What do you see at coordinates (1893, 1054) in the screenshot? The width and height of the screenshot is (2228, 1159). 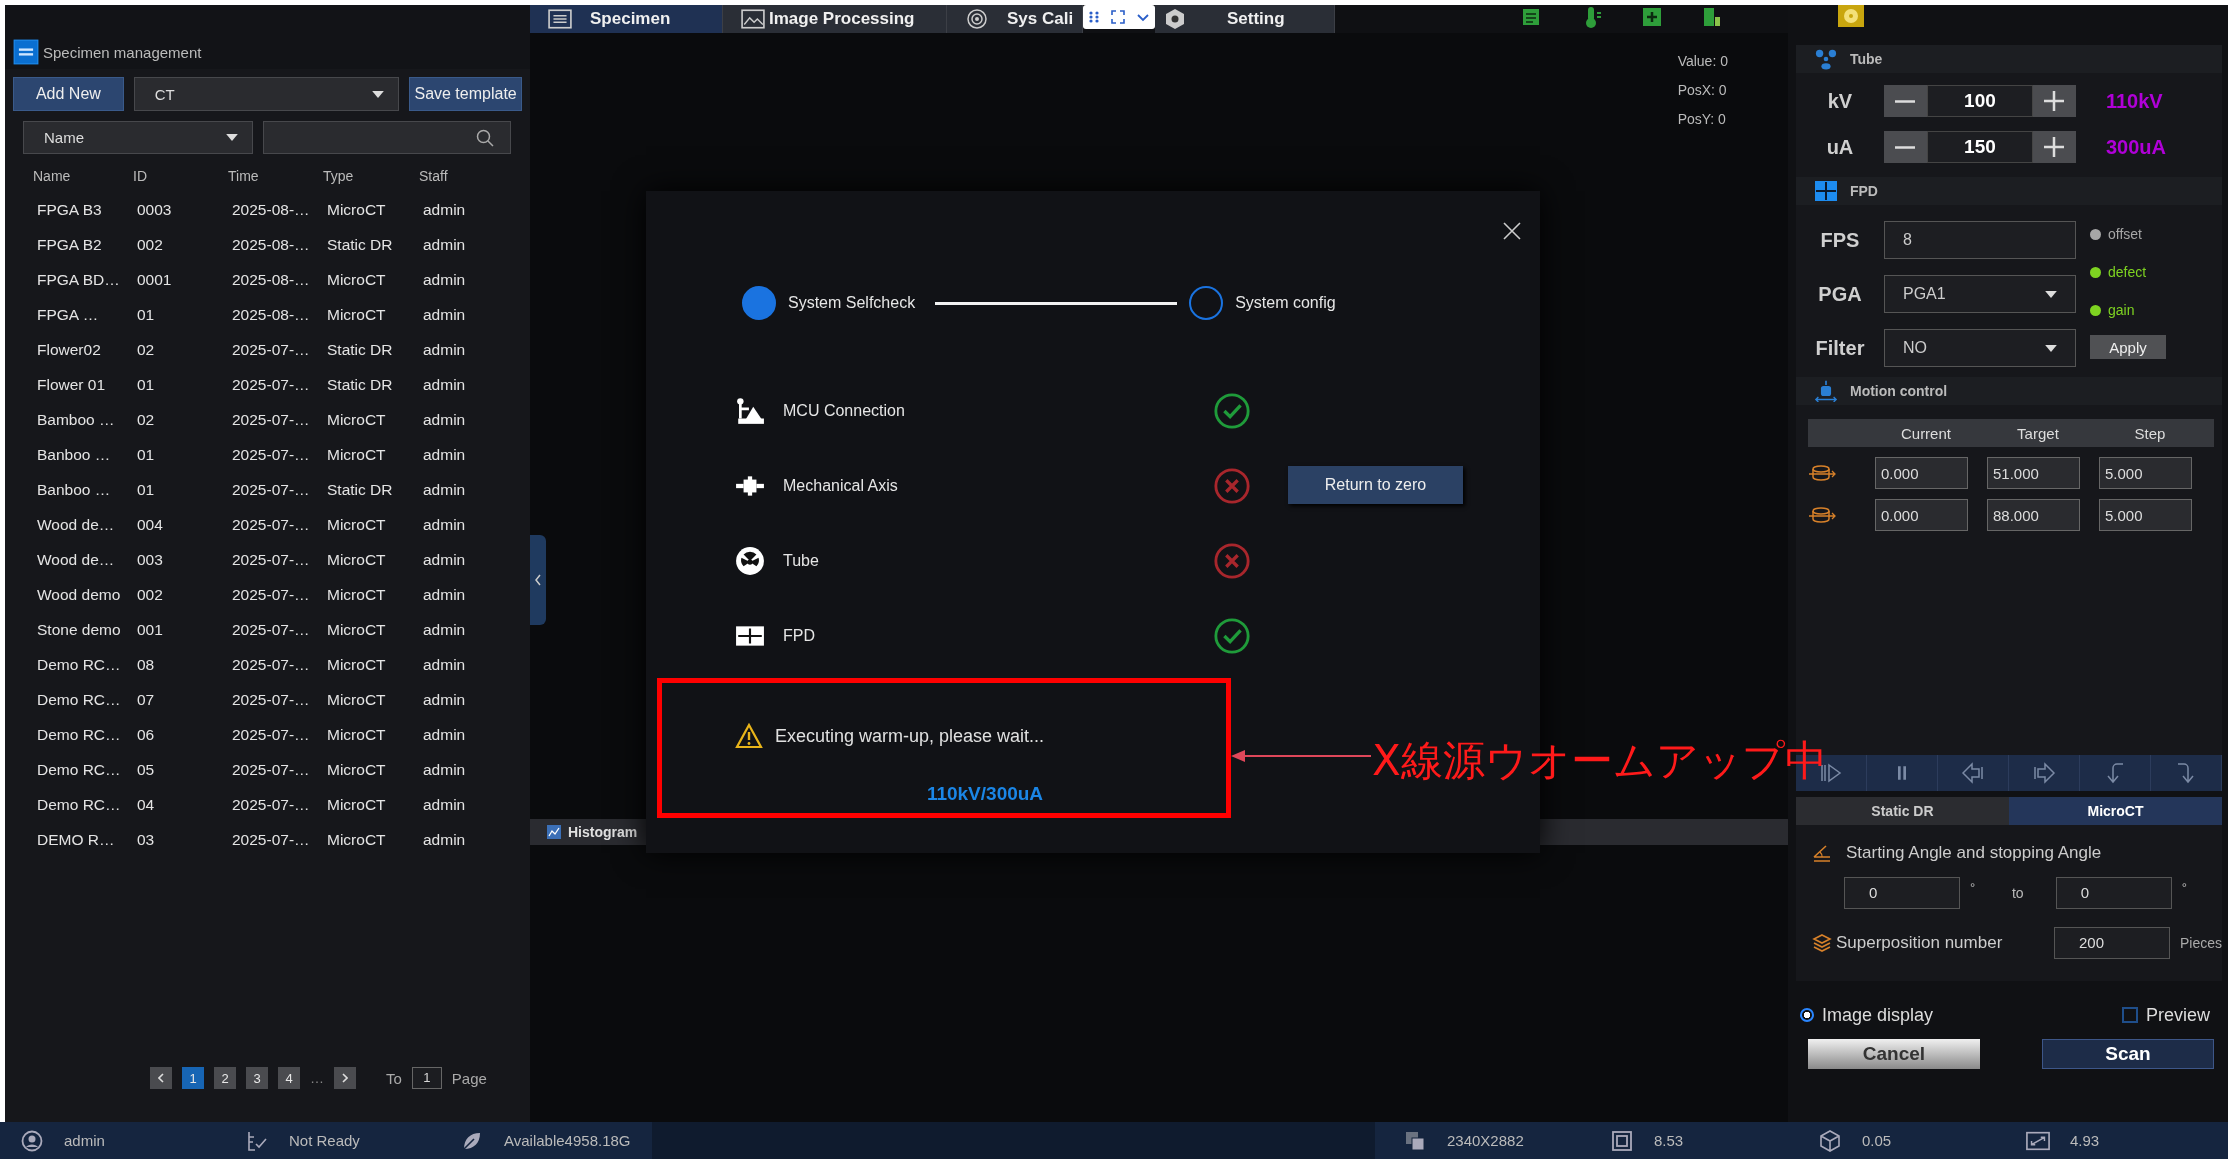 I see `cancel-button: Cancel` at bounding box center [1893, 1054].